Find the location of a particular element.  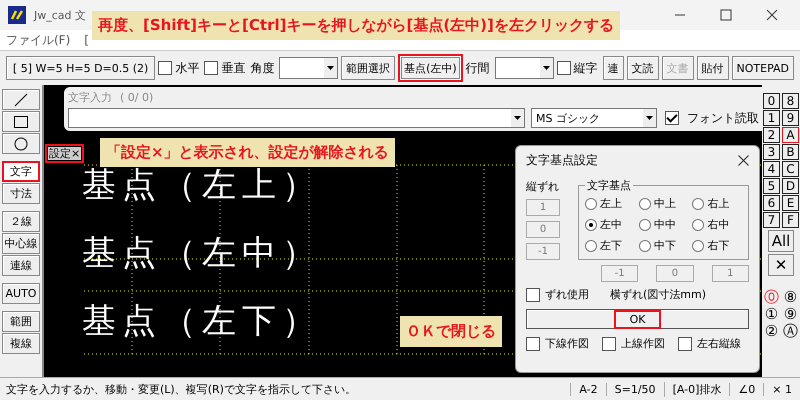

status-message: 文字を入力するか、移動・変更(L)、複写(R)で文字を指示して下さい。 is located at coordinates (181, 389).